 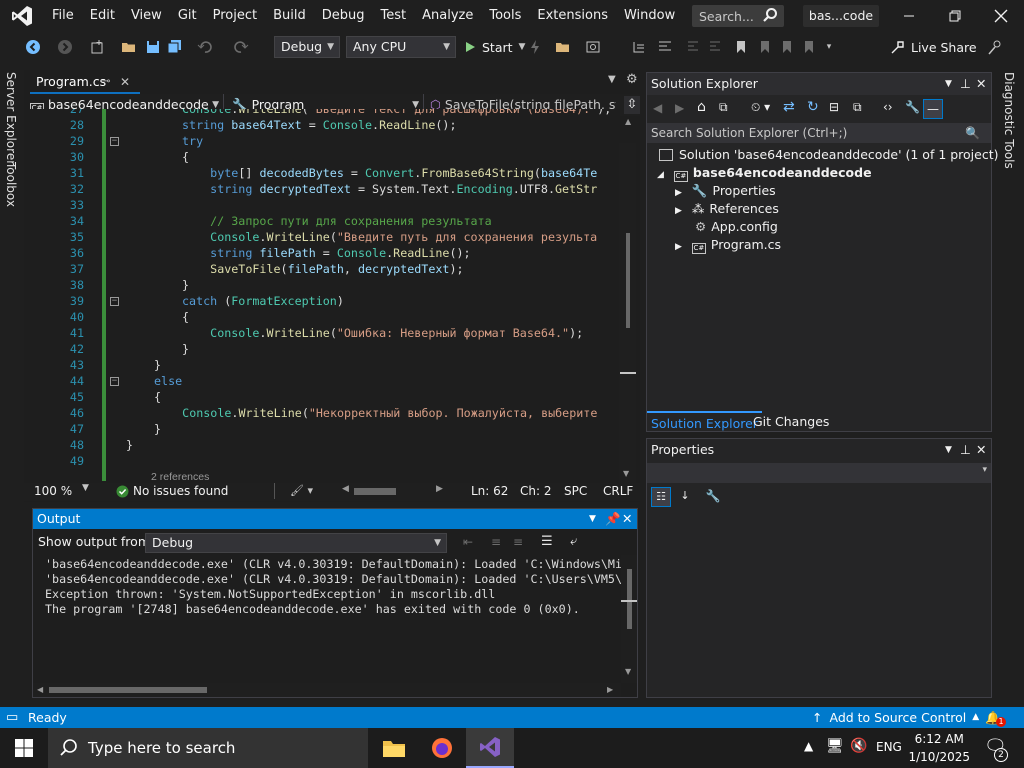 I want to click on solution-search-input: Search Solution Explorer (Ctrl+;) 🔍, so click(x=819, y=133).